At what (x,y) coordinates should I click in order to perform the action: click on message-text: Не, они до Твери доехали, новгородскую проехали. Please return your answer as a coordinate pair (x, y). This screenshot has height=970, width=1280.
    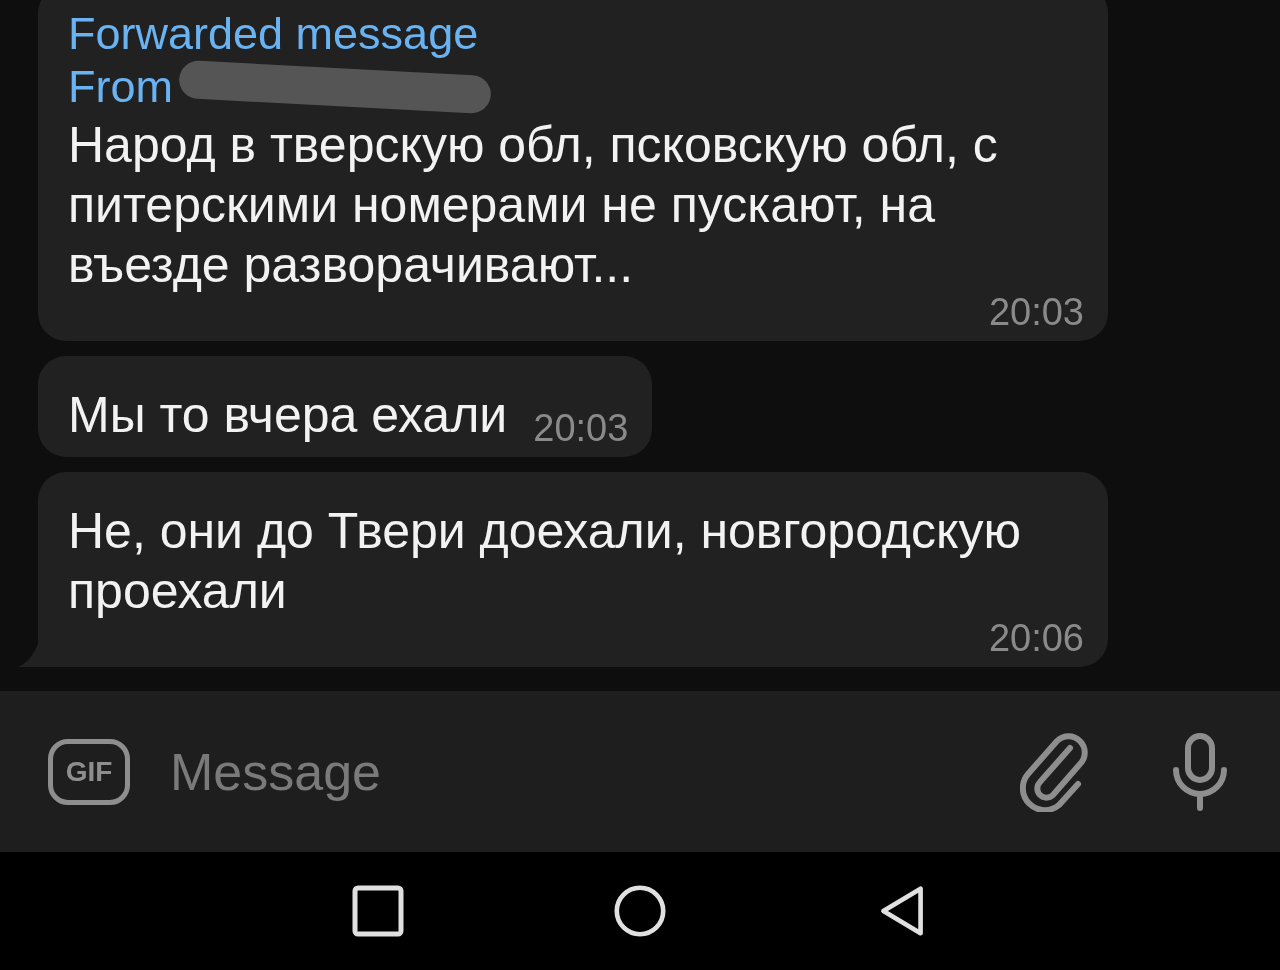
    Looking at the image, I should click on (544, 561).